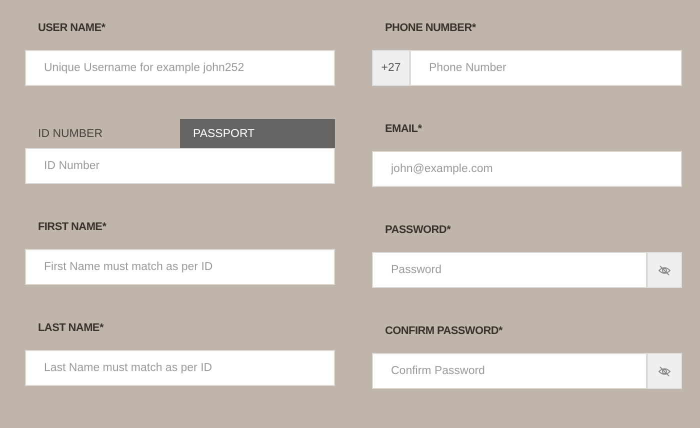 This screenshot has width=700, height=428. What do you see at coordinates (417, 230) in the screenshot?
I see `field-label: PASSWORD*` at bounding box center [417, 230].